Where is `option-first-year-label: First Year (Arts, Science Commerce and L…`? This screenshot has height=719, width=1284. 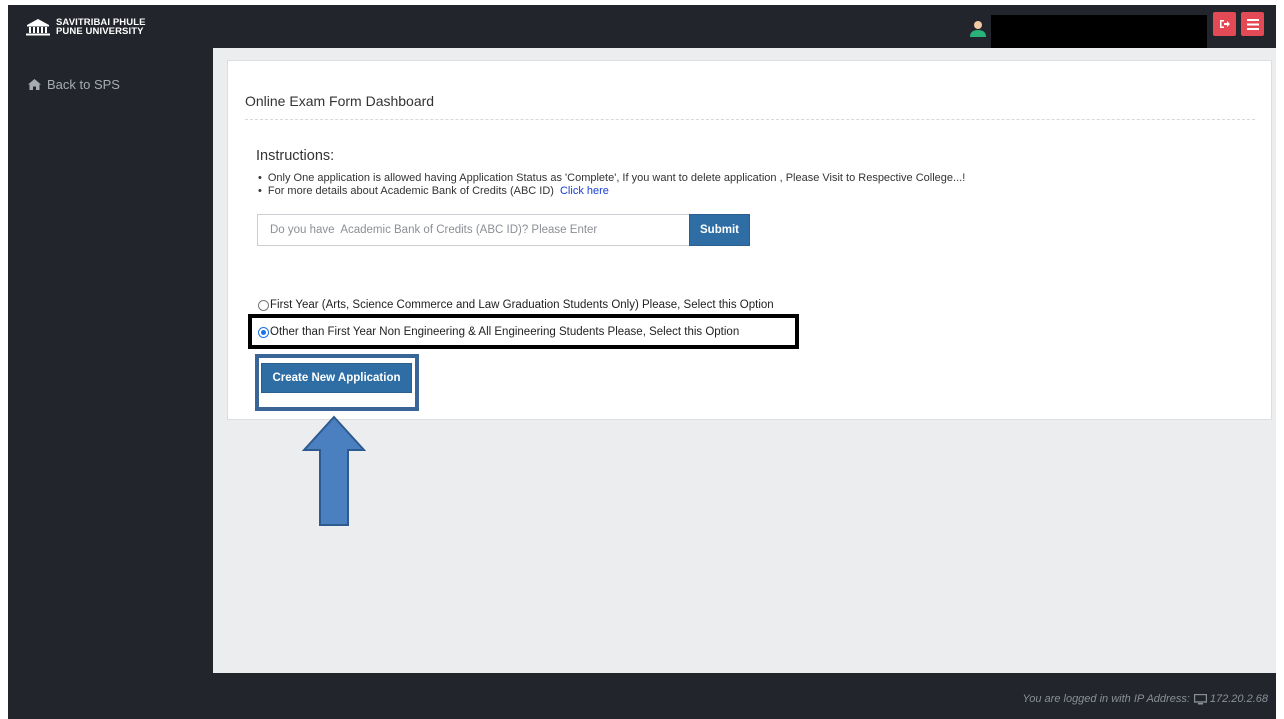 option-first-year-label: First Year (Arts, Science Commerce and L… is located at coordinates (522, 305).